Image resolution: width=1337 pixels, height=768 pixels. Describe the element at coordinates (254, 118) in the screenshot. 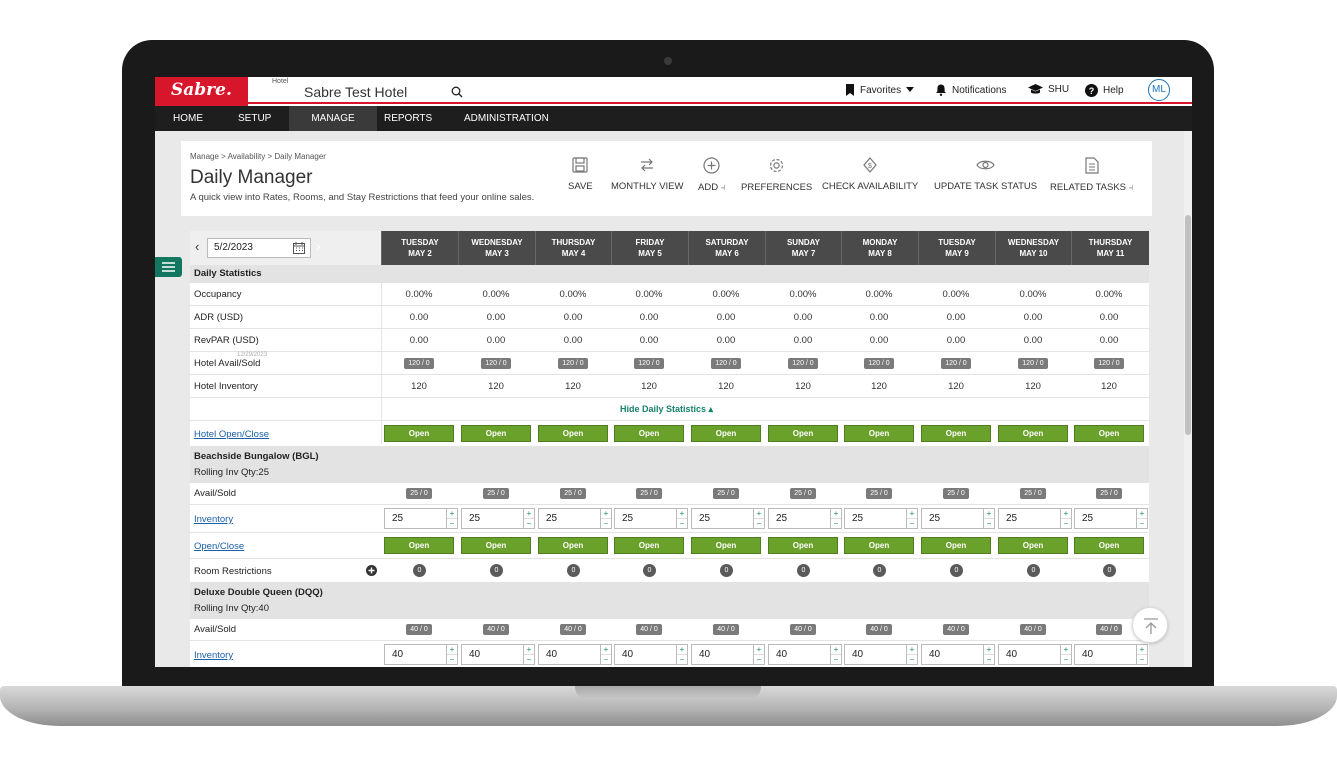

I see `nav-setup: SETUP` at that location.